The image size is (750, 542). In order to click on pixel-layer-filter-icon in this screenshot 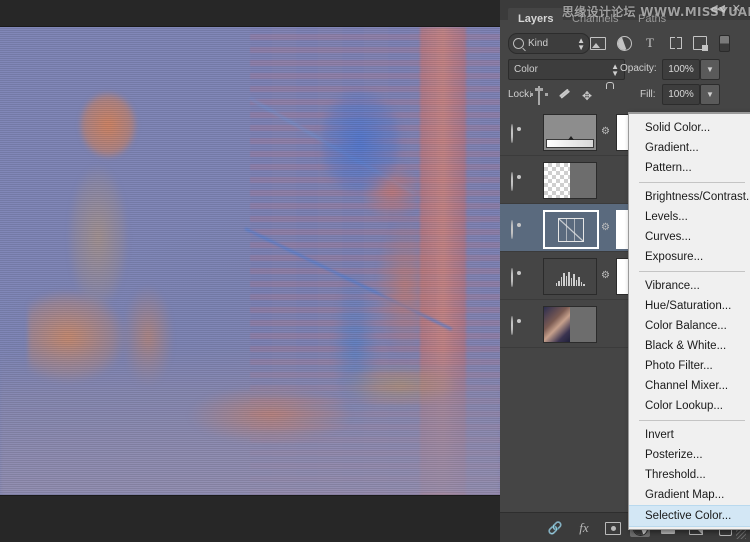, I will do `click(598, 43)`.